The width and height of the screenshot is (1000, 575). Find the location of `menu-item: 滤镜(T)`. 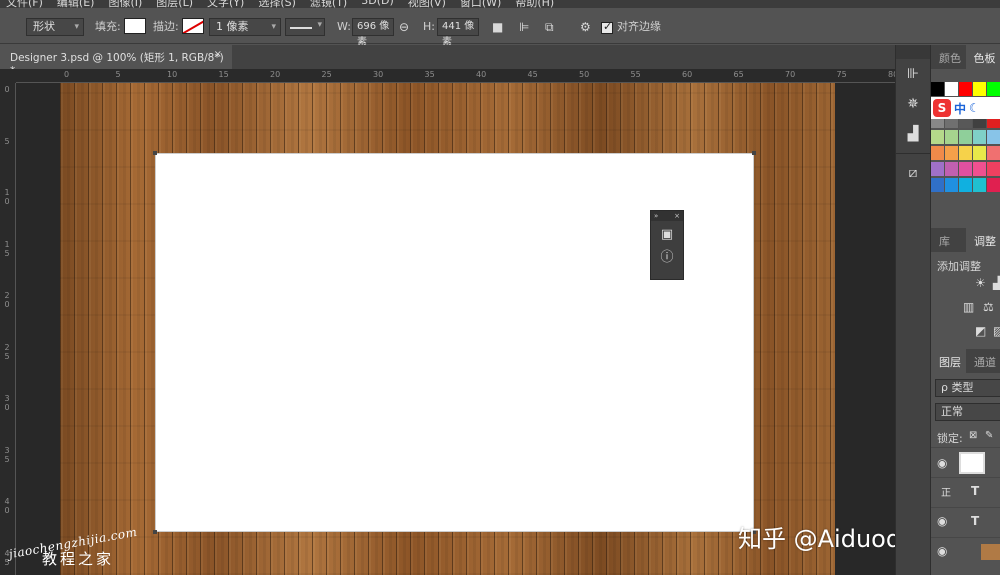

menu-item: 滤镜(T) is located at coordinates (328, 4).